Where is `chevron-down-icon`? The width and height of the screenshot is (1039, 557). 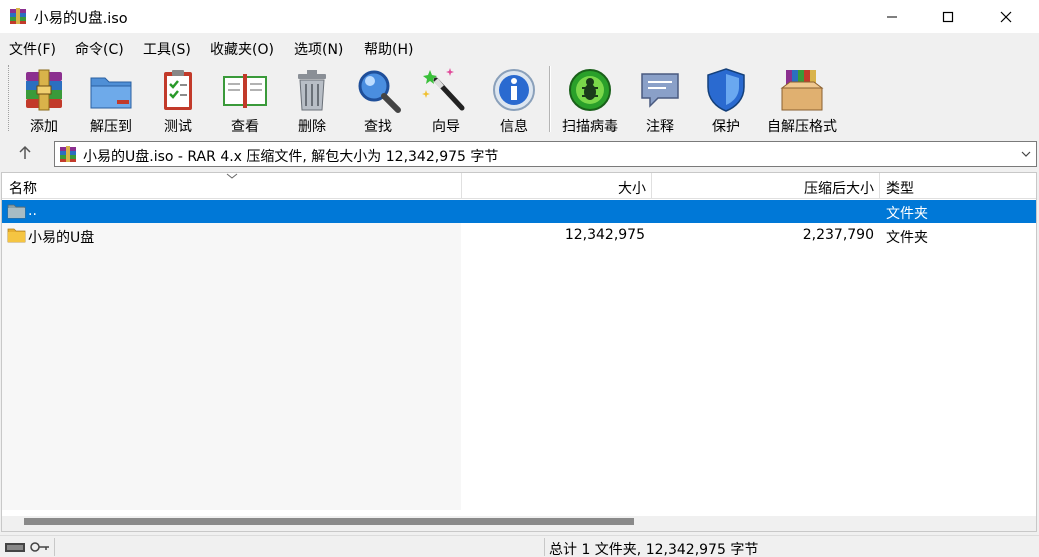
chevron-down-icon is located at coordinates (1026, 154).